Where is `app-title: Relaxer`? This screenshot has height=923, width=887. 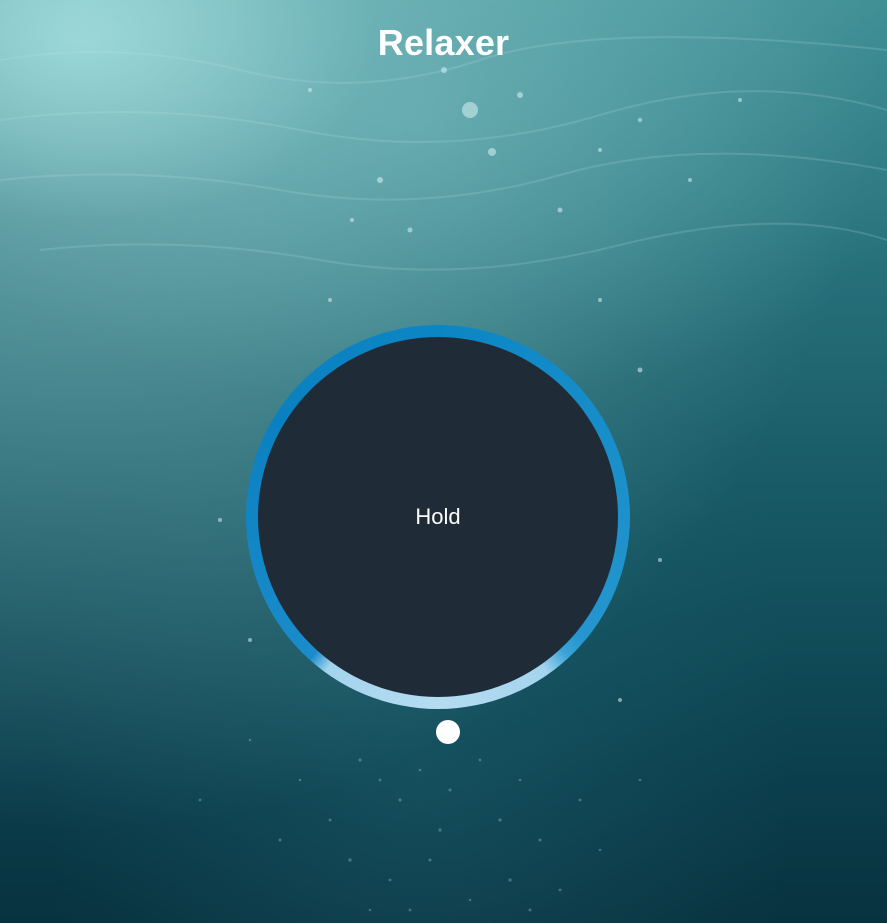 app-title: Relaxer is located at coordinates (443, 42).